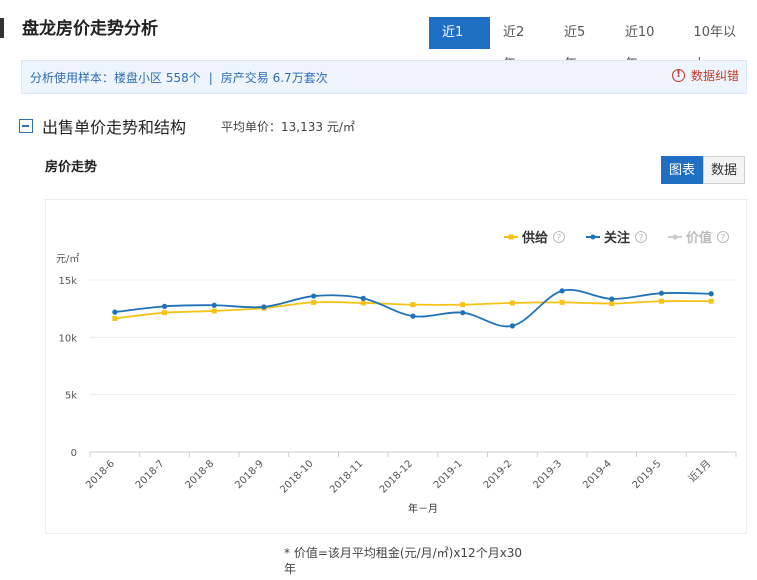  Describe the element at coordinates (114, 127) in the screenshot. I see `section-title: 出售单价走势和结构` at that location.